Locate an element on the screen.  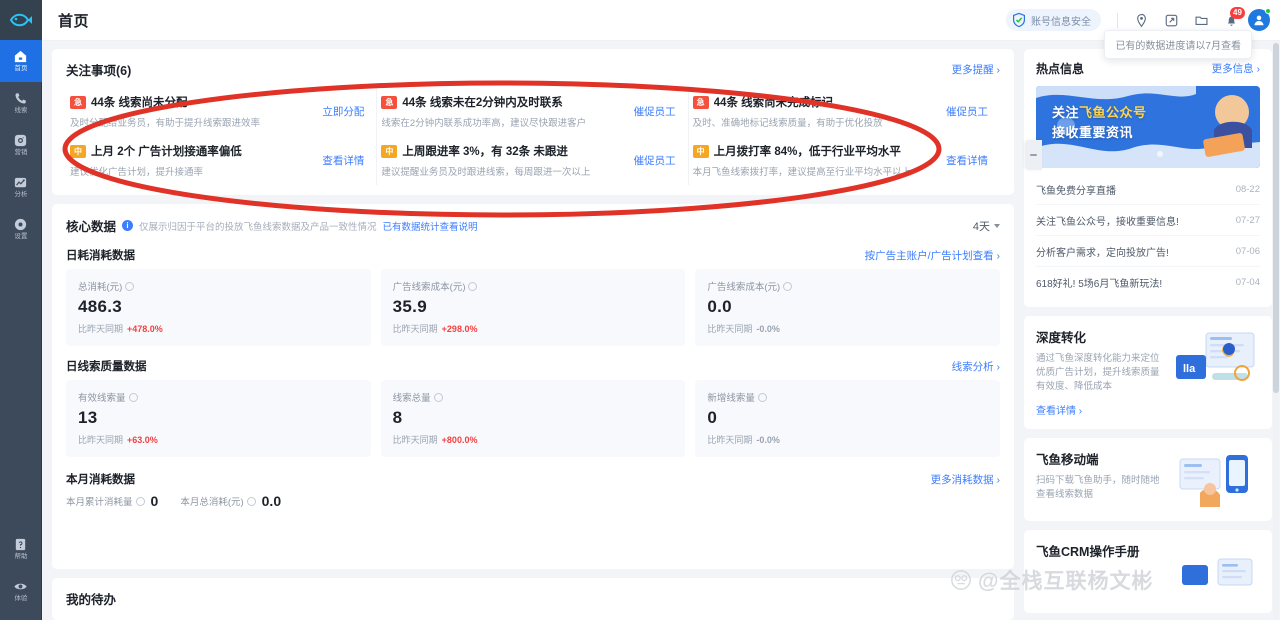
page-scrollbar is located at coordinates (1276, 330).